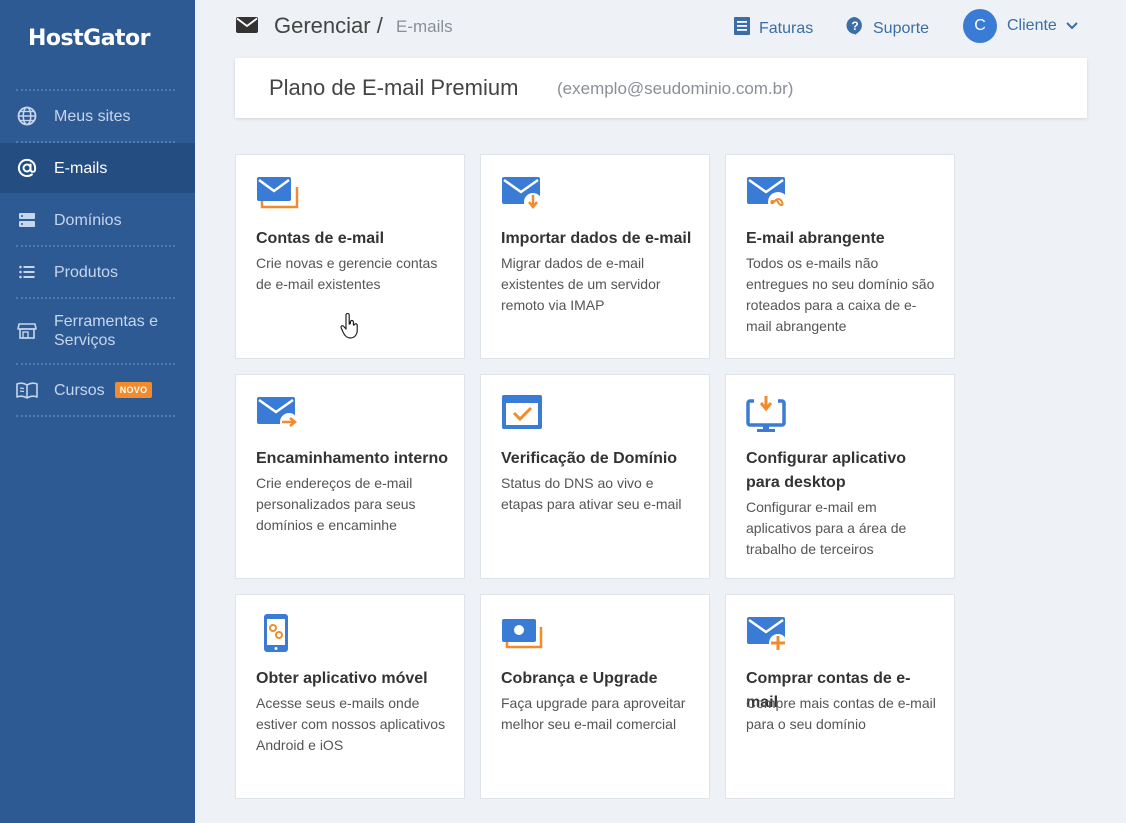  What do you see at coordinates (596, 238) in the screenshot?
I see `card-title: Importar dados de e-mail` at bounding box center [596, 238].